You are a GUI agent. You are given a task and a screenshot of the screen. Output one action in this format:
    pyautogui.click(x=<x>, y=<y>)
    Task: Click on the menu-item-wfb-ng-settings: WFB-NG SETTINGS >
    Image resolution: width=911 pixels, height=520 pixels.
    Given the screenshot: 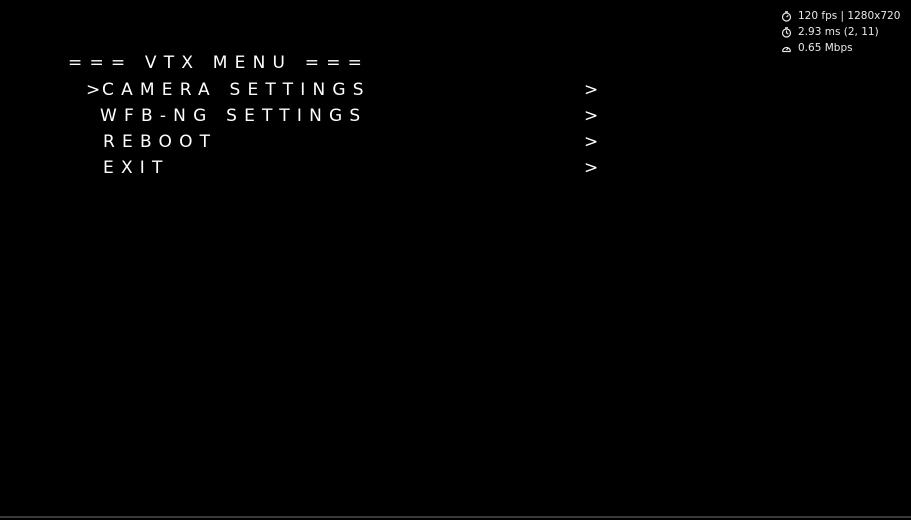 What is the action you would take?
    pyautogui.click(x=346, y=118)
    